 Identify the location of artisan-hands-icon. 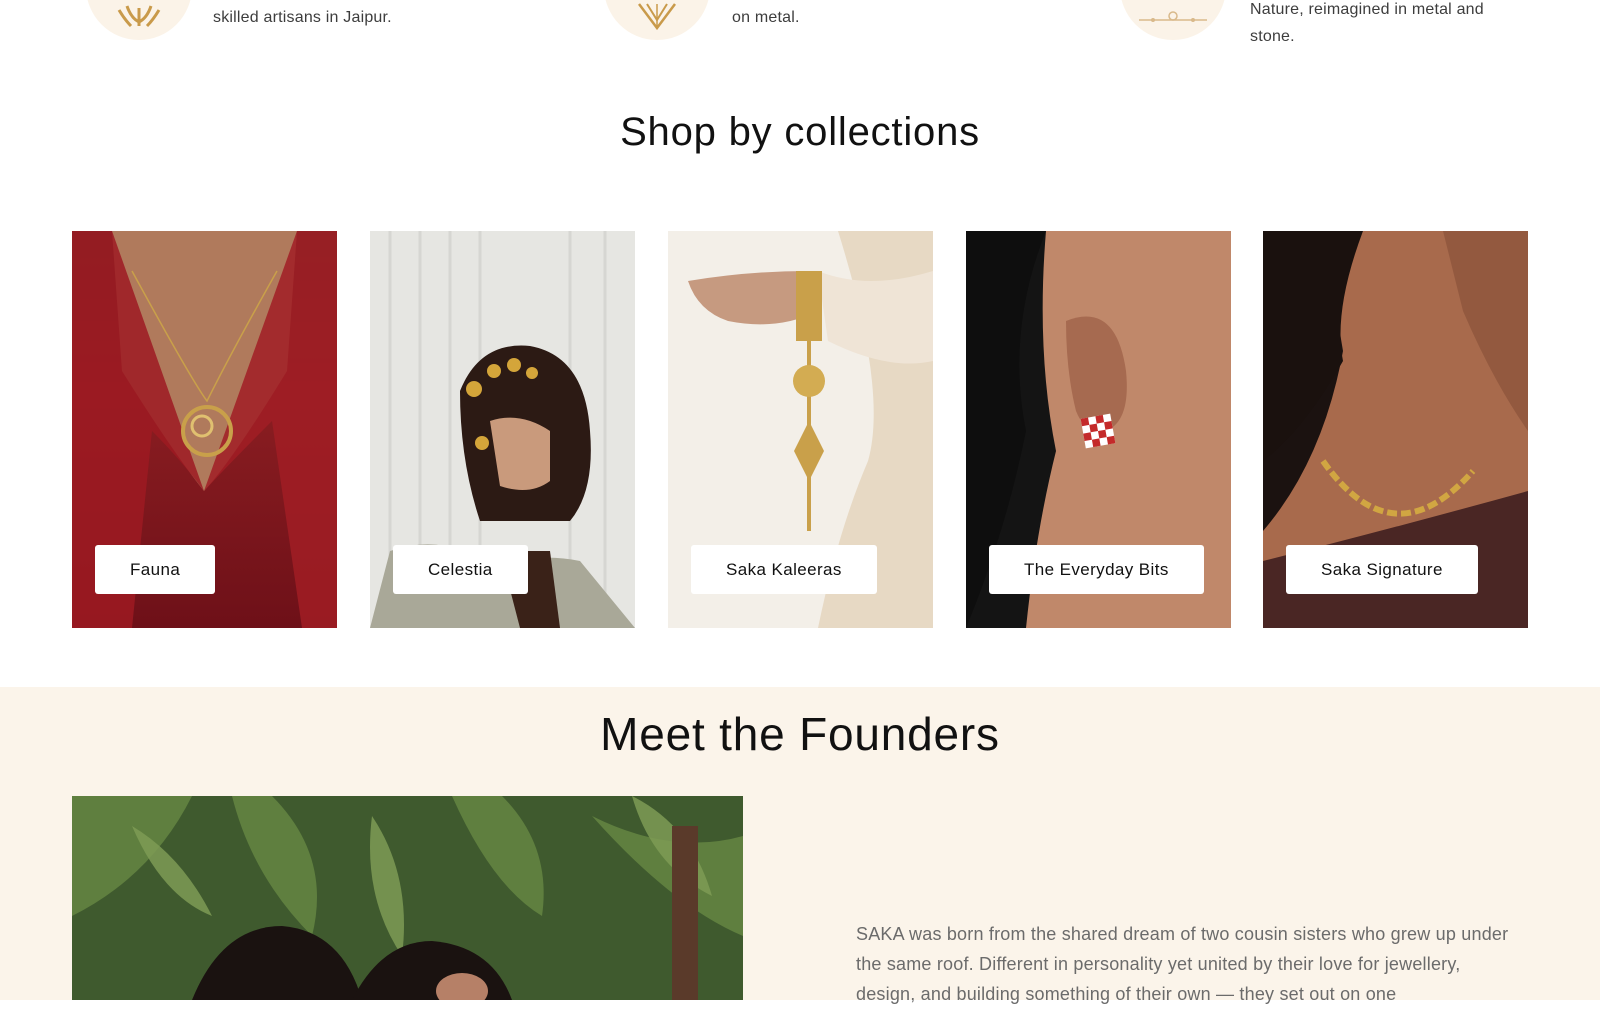
(139, 20).